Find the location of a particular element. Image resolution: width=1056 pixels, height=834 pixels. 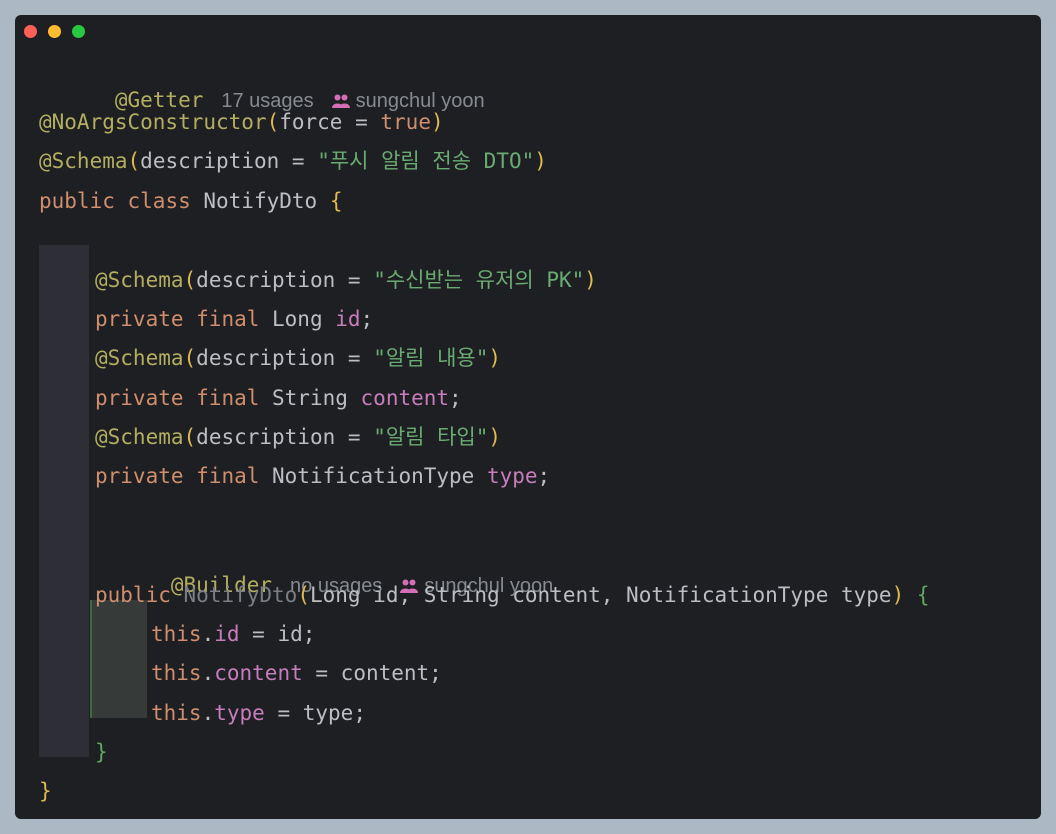

argument: force = is located at coordinates (330, 122).